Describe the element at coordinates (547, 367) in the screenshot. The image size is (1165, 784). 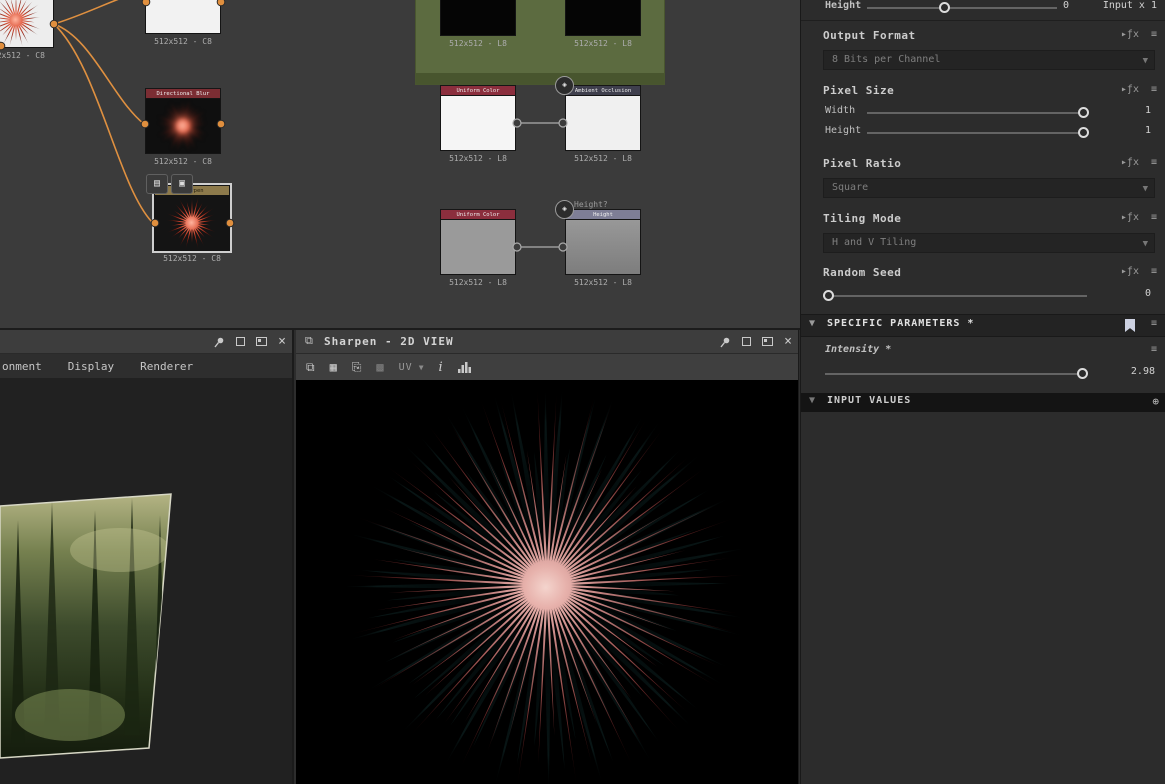
I see `view-2d-toolbar: ⧉ ▦ ⎘ ▩ UV ▼ i` at that location.